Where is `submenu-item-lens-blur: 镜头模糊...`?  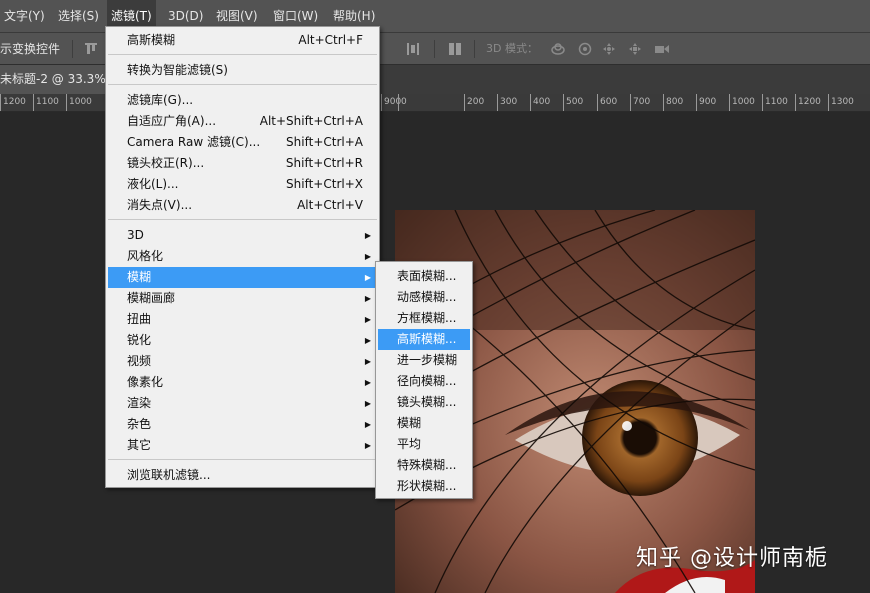
submenu-item-lens-blur: 镜头模糊... is located at coordinates (424, 402).